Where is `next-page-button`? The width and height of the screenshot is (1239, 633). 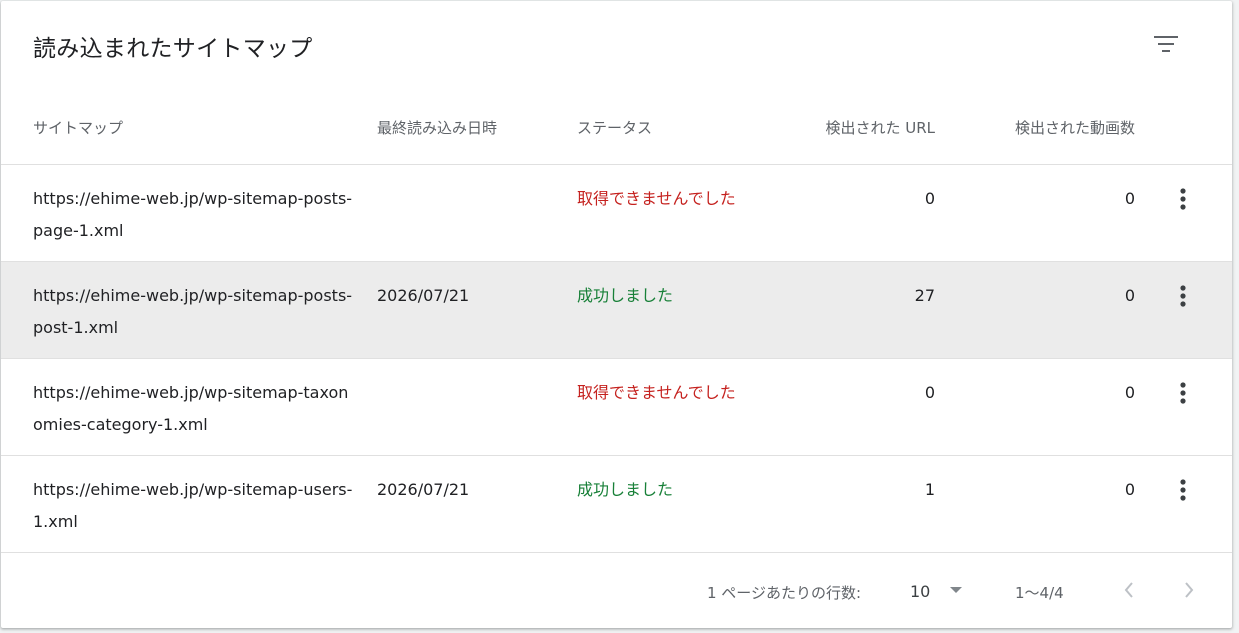 next-page-button is located at coordinates (1189, 590).